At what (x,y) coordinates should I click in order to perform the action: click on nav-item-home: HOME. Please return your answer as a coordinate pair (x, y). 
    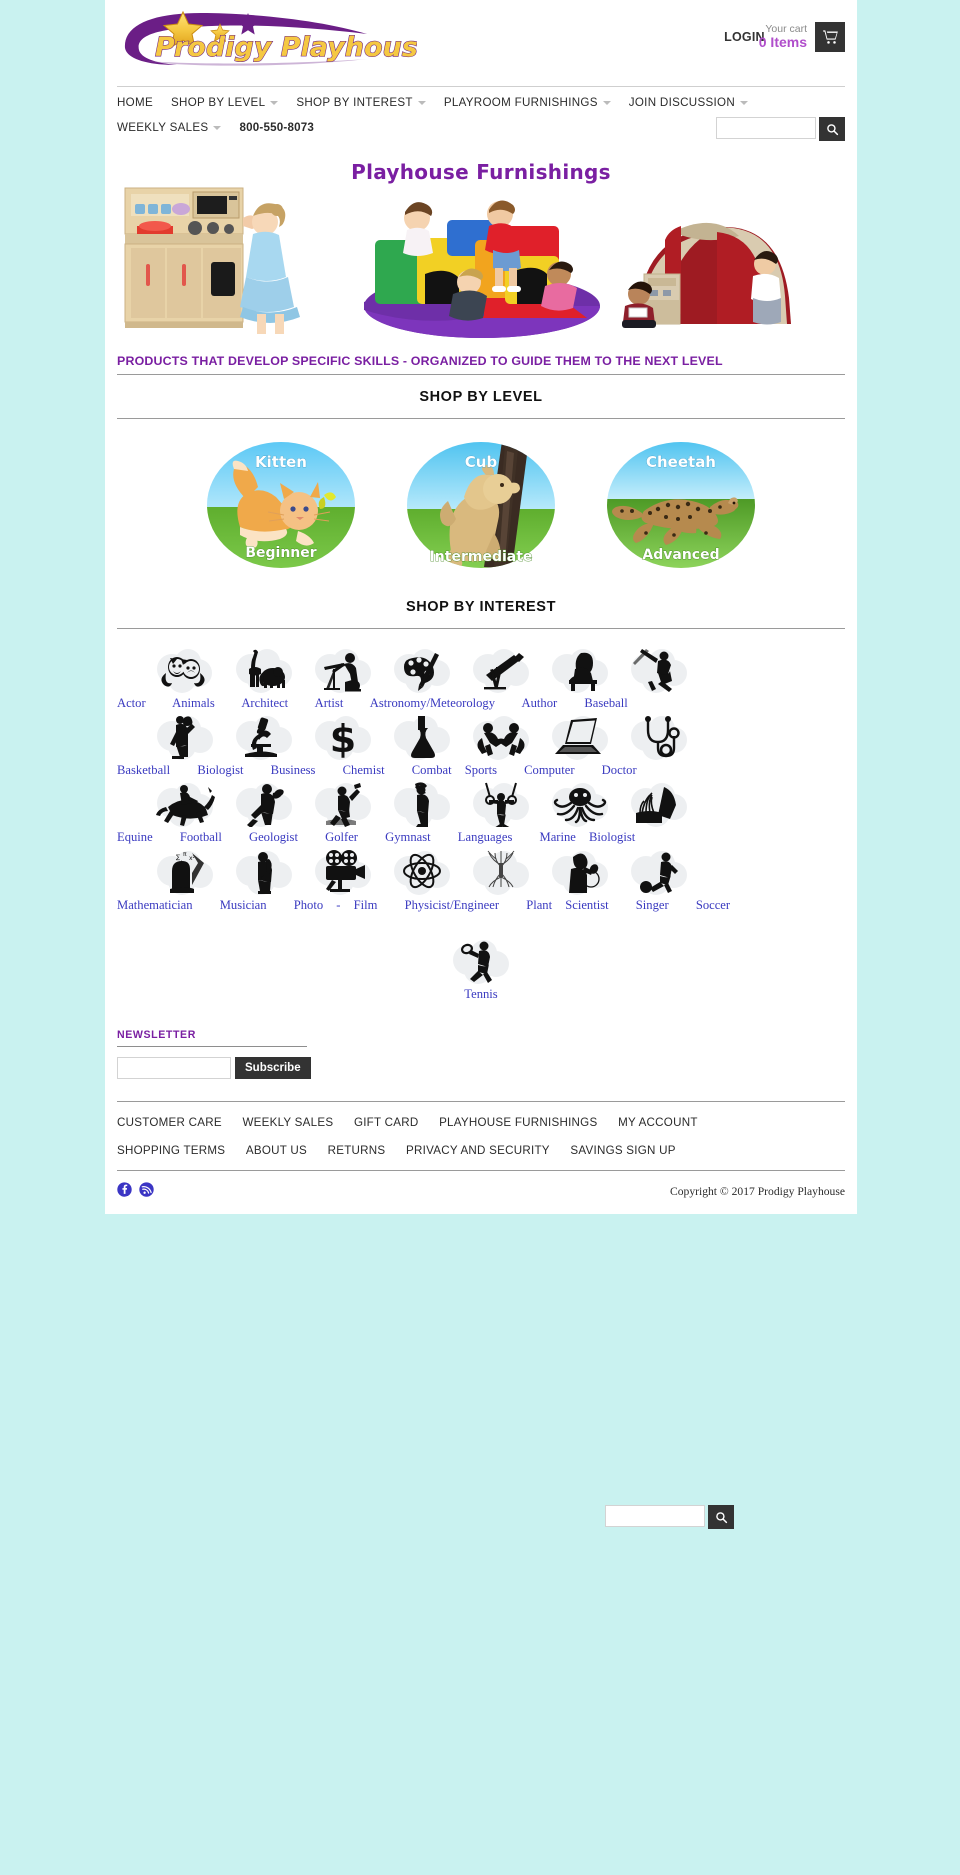
    Looking at the image, I should click on (135, 102).